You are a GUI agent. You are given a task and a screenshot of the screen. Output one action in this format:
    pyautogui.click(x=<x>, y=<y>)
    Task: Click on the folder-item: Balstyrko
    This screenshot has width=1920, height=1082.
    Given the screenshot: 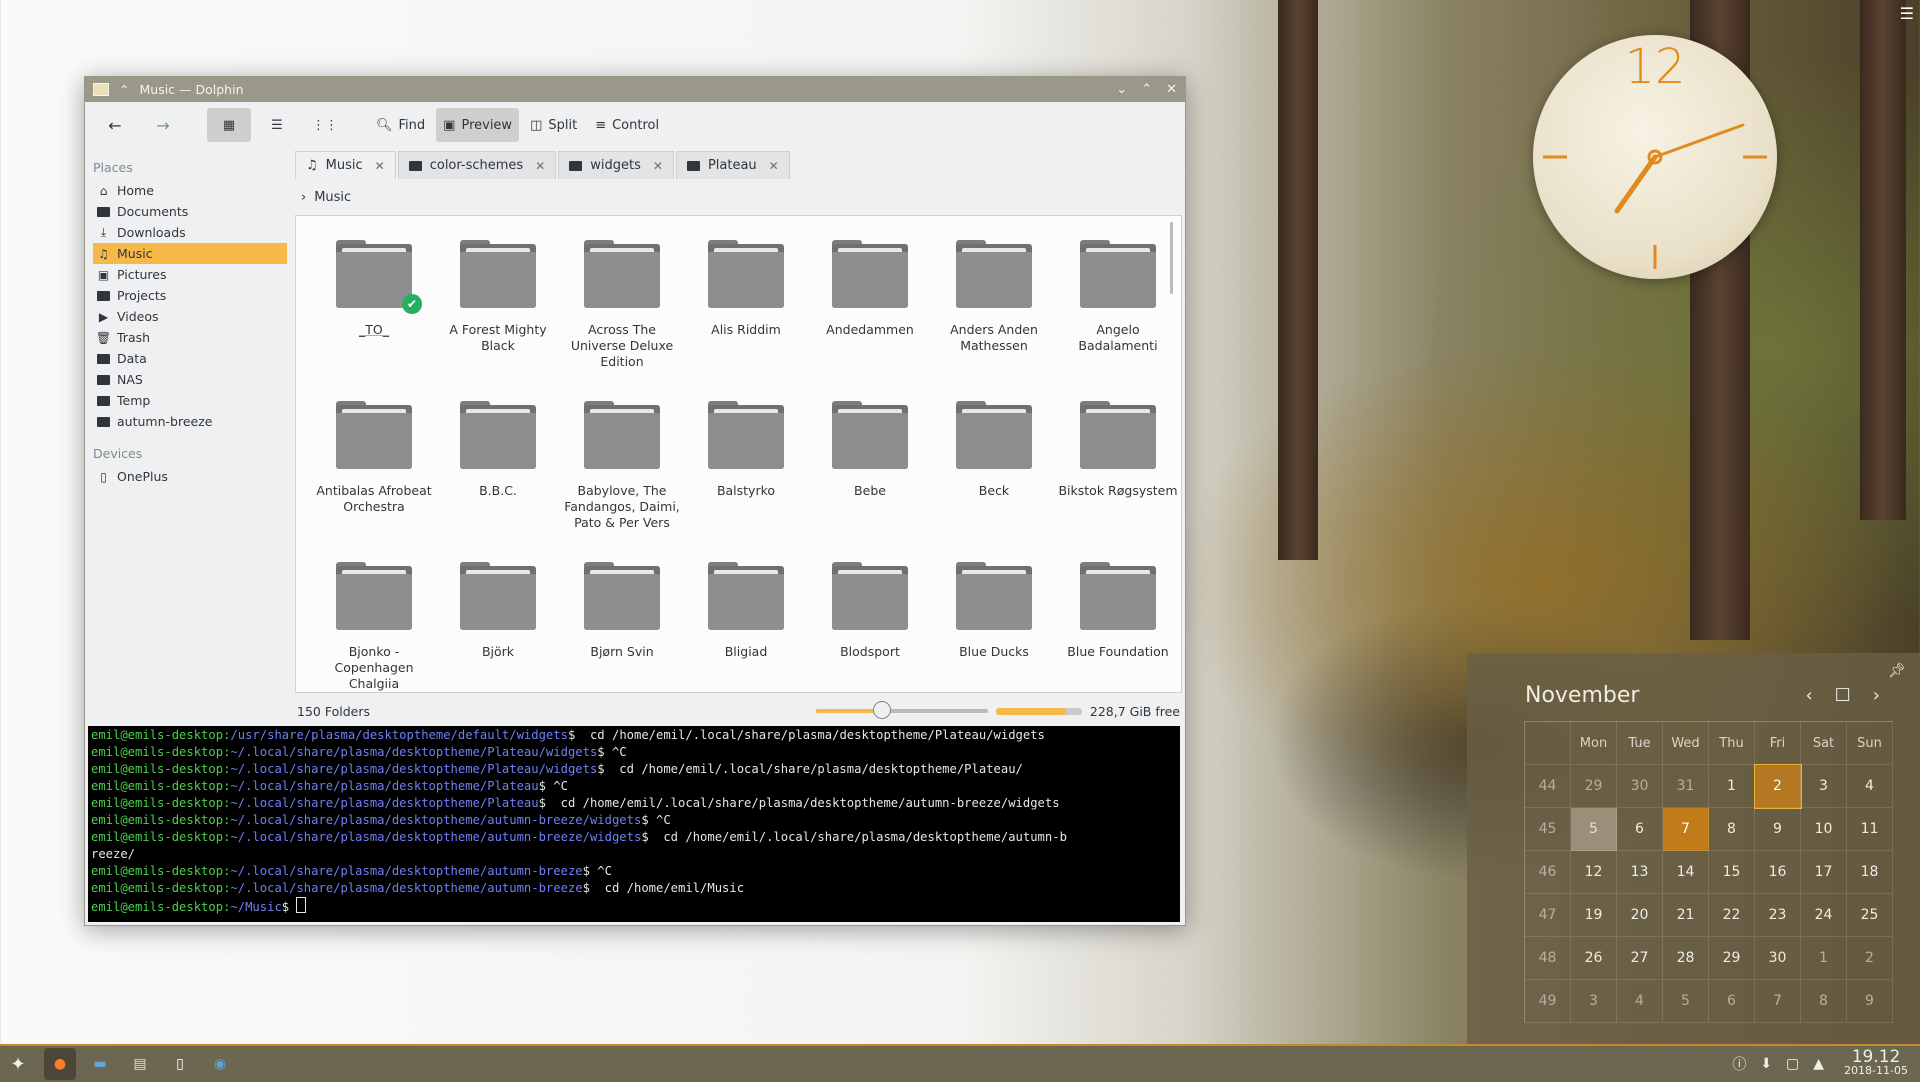 What is the action you would take?
    pyautogui.click(x=746, y=474)
    